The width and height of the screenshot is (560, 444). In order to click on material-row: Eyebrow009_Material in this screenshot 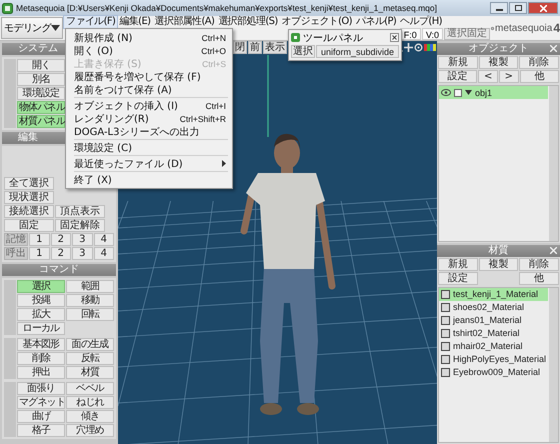, I will do `click(493, 372)`.